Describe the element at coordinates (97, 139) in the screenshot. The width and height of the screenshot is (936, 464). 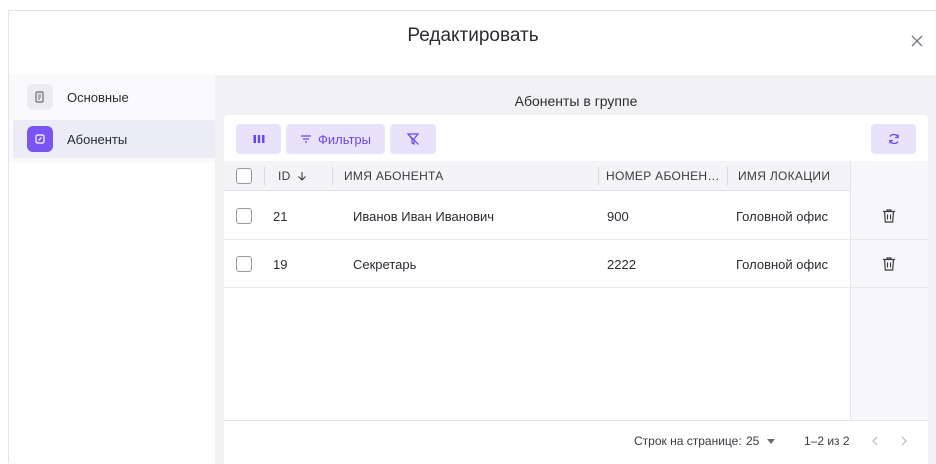
I see `sidebar-item-label: Абоненты` at that location.